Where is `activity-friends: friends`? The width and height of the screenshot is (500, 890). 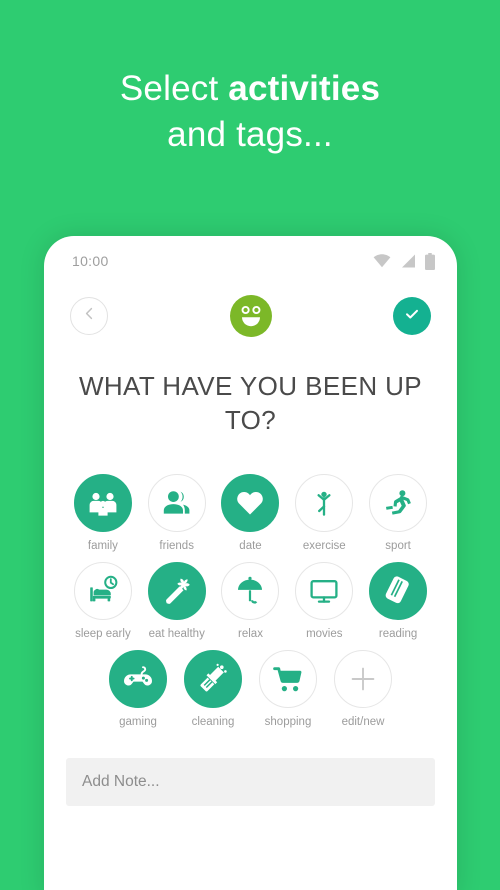
activity-friends: friends is located at coordinates (177, 512).